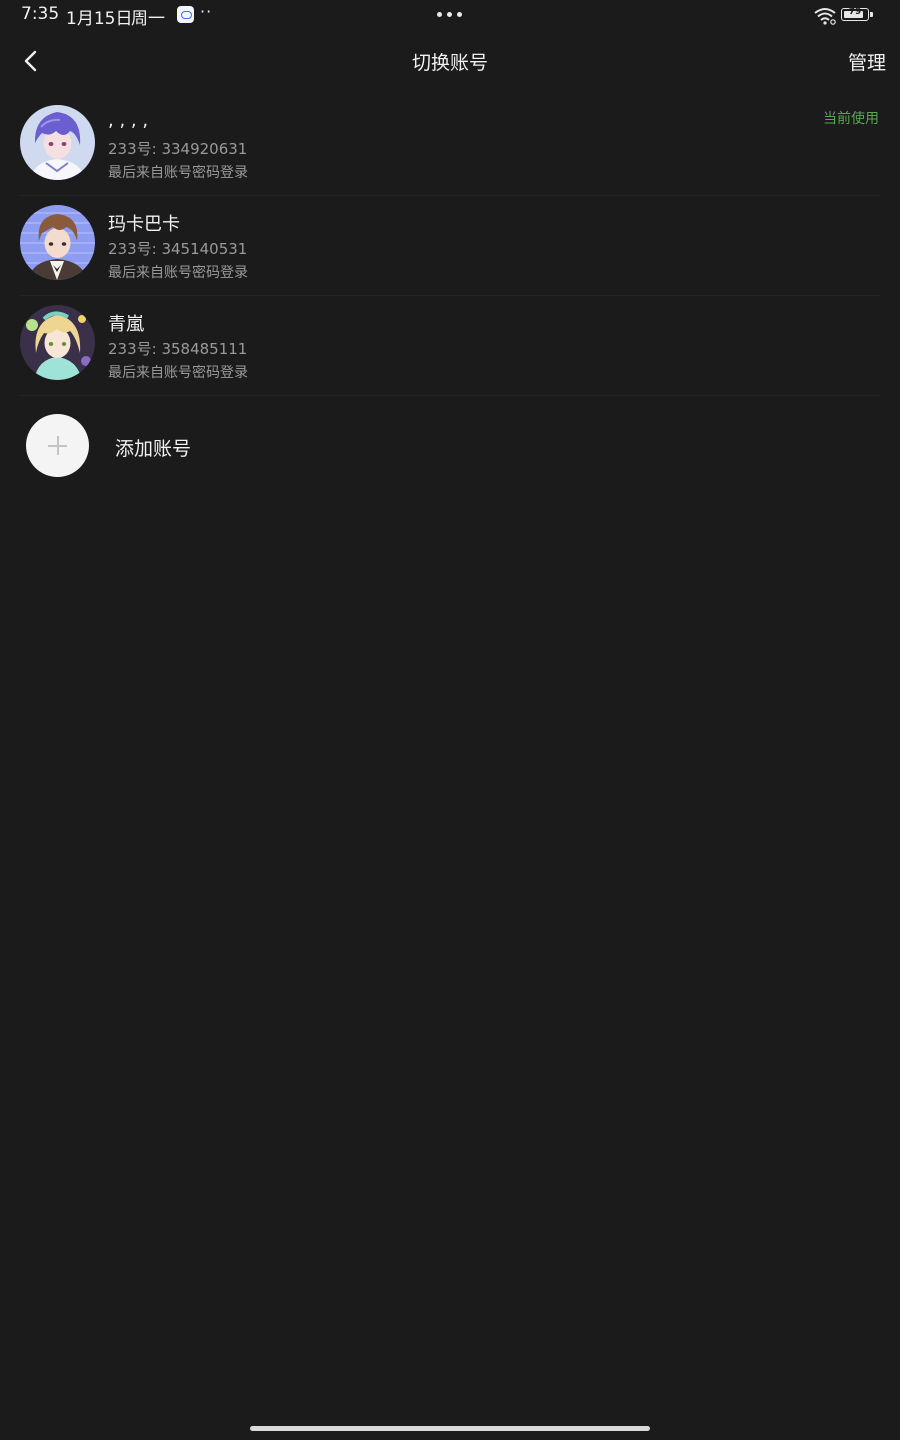  Describe the element at coordinates (148, 19) in the screenshot. I see `status-weekday: 周一` at that location.